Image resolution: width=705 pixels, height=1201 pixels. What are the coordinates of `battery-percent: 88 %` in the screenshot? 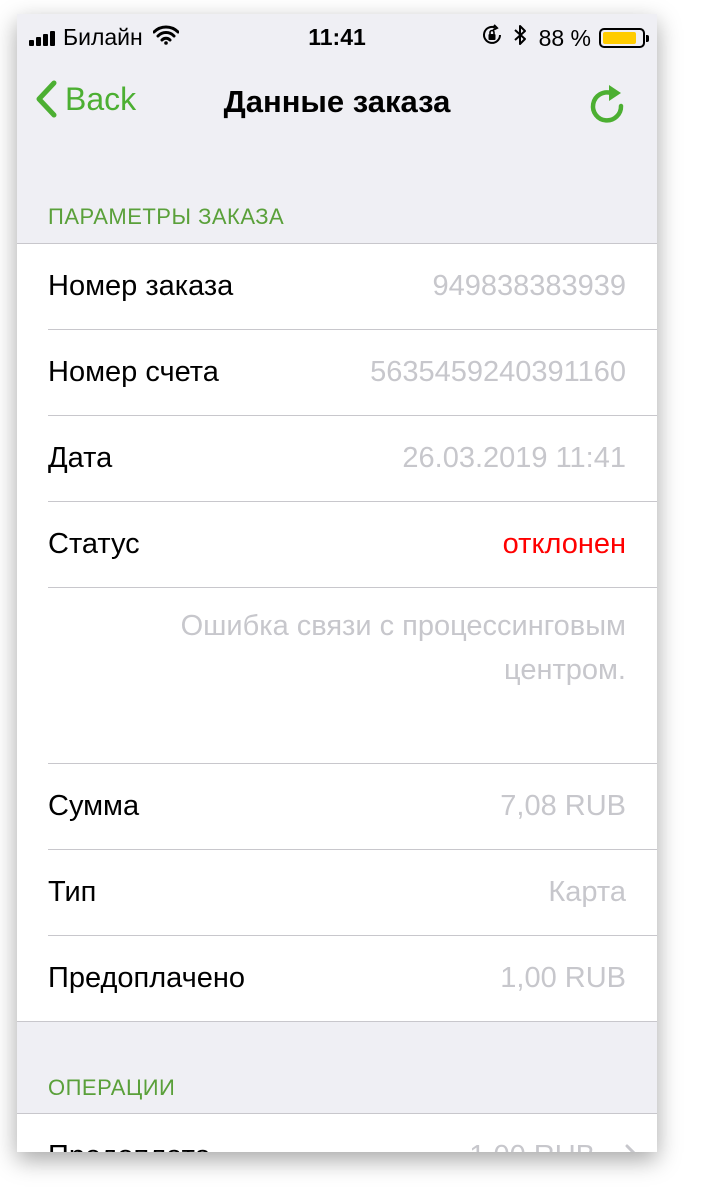 It's located at (564, 37).